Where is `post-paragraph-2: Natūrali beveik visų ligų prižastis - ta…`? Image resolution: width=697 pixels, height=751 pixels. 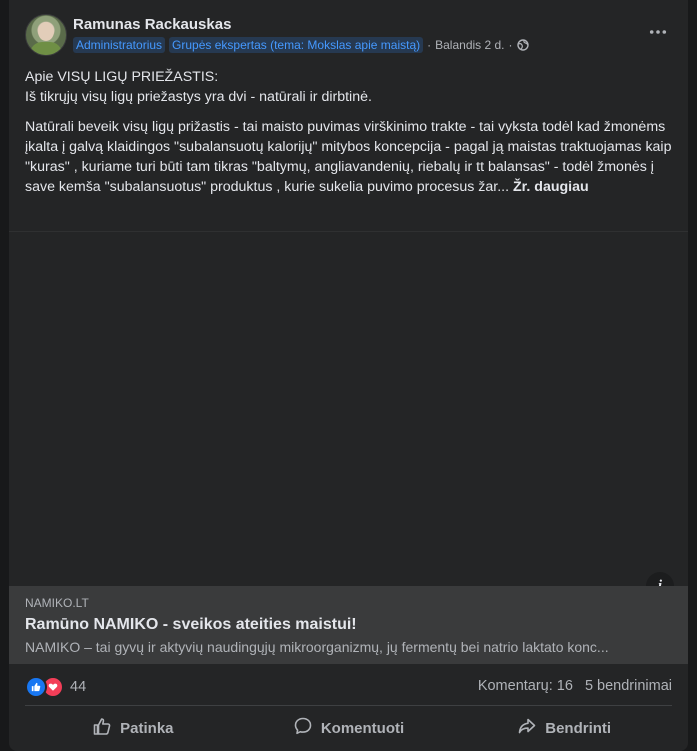 post-paragraph-2: Natūrali beveik visų ligų prižastis - ta… is located at coordinates (350, 157).